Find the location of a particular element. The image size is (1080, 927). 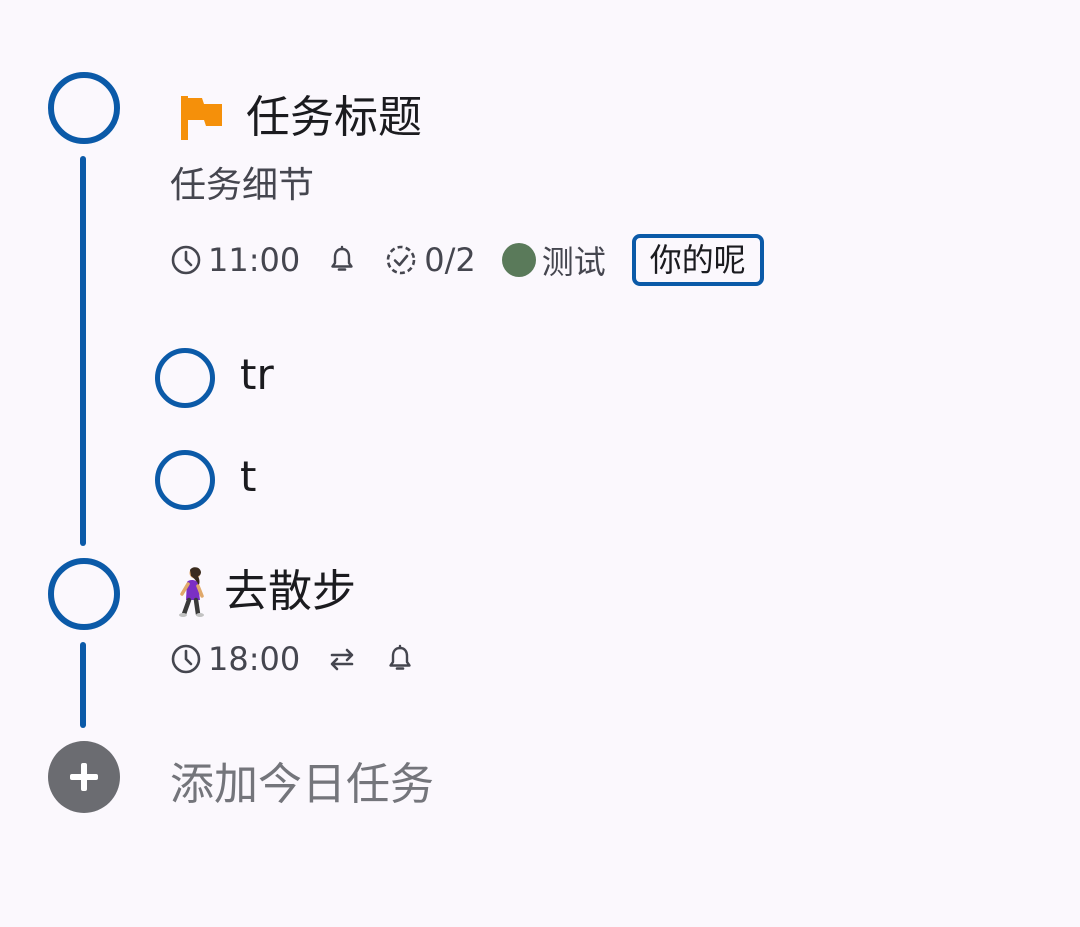

add-task-label: 添加今日任务 is located at coordinates (302, 780).